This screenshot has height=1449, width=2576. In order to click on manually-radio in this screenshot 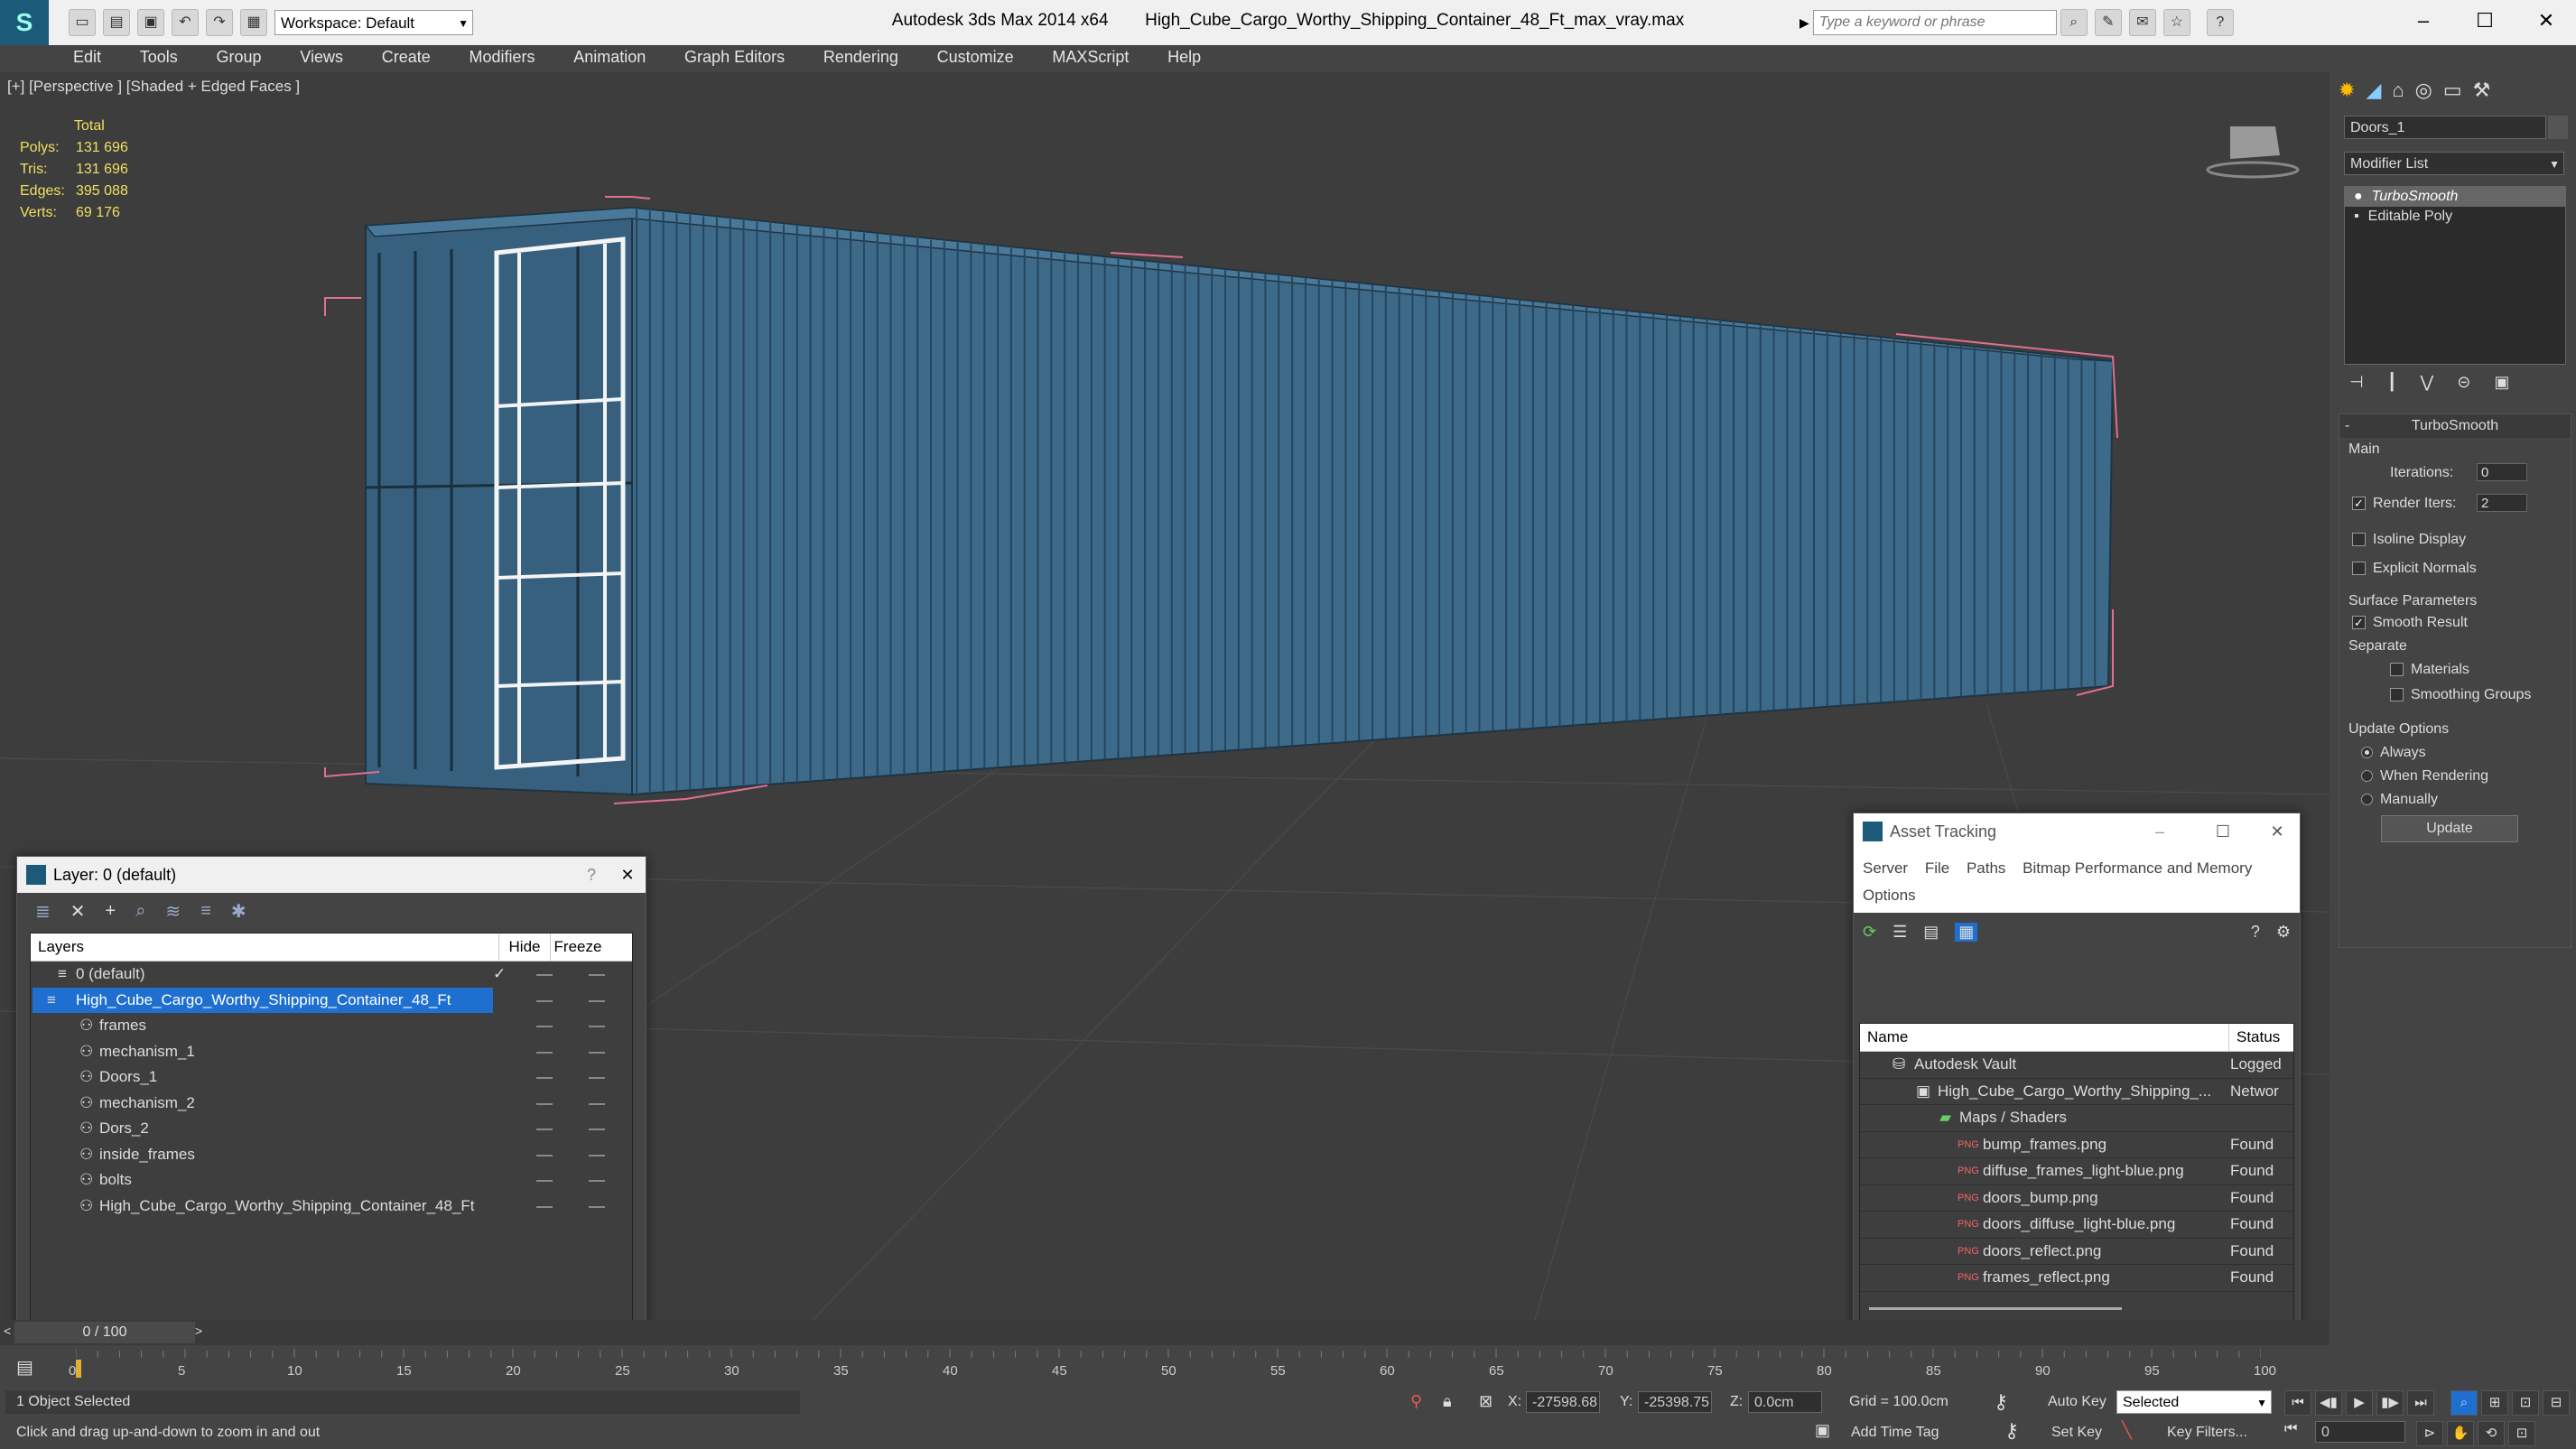, I will do `click(2367, 800)`.